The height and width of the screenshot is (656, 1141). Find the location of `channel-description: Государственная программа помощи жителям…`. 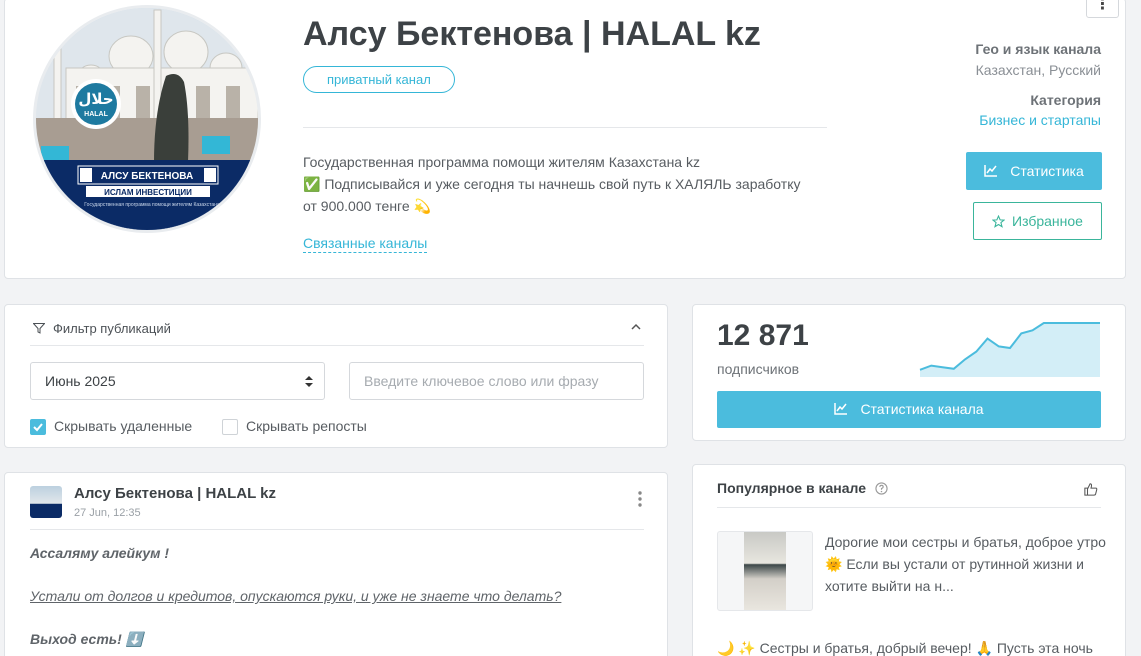

channel-description: Государственная программа помощи жителям… is located at coordinates (563, 184).